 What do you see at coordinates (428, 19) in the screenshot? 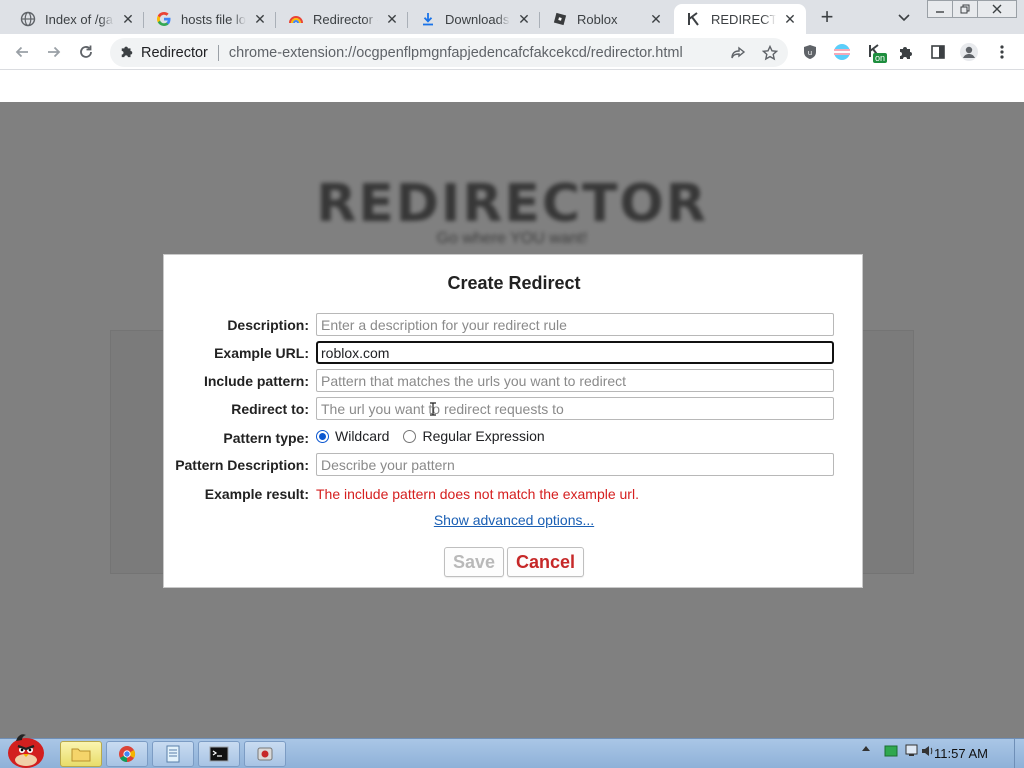
I see `download-icon` at bounding box center [428, 19].